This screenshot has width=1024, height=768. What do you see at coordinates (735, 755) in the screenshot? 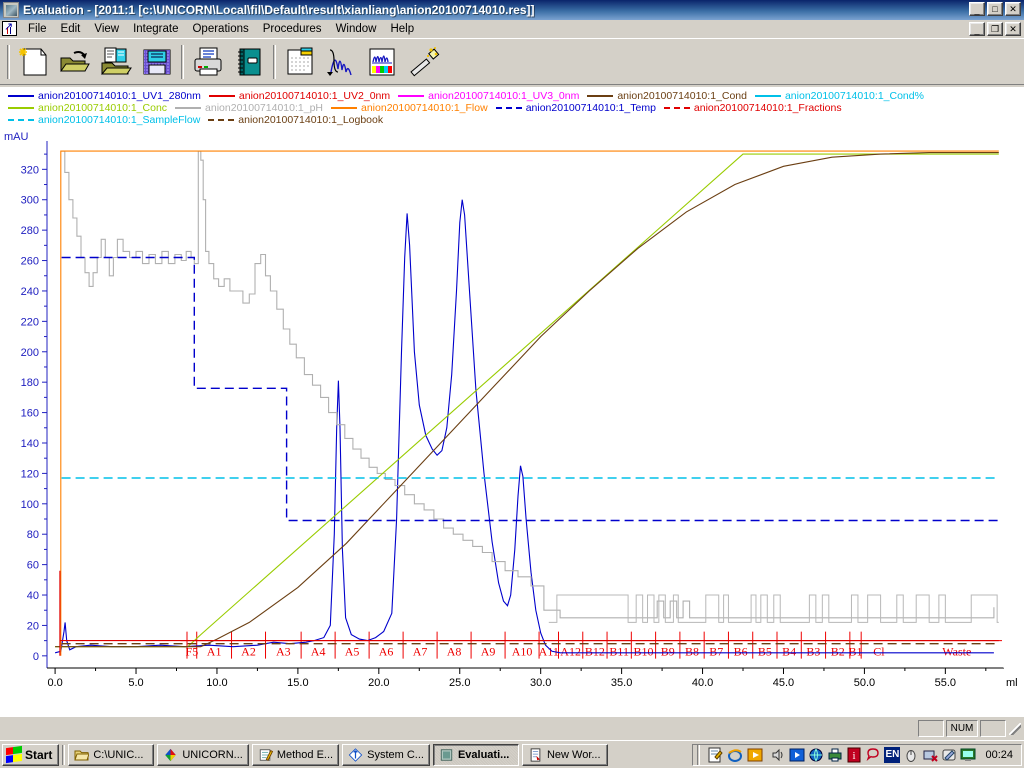
I see `internet-explorer-icon` at bounding box center [735, 755].